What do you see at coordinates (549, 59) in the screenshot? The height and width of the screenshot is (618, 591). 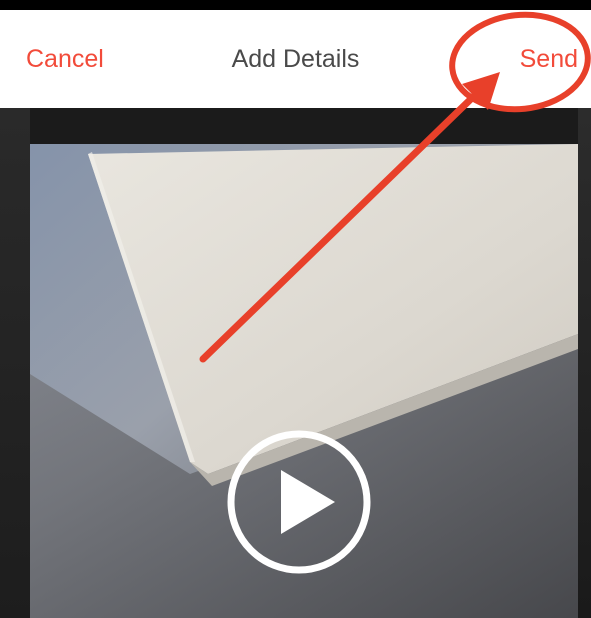 I see `send-button: Send` at bounding box center [549, 59].